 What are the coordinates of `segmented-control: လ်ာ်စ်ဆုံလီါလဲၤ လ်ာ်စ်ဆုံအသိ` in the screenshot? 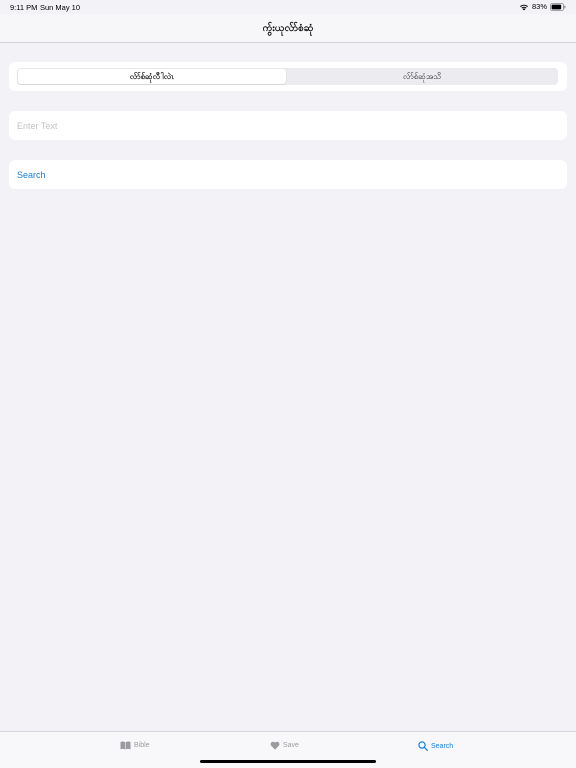 It's located at (287, 76).